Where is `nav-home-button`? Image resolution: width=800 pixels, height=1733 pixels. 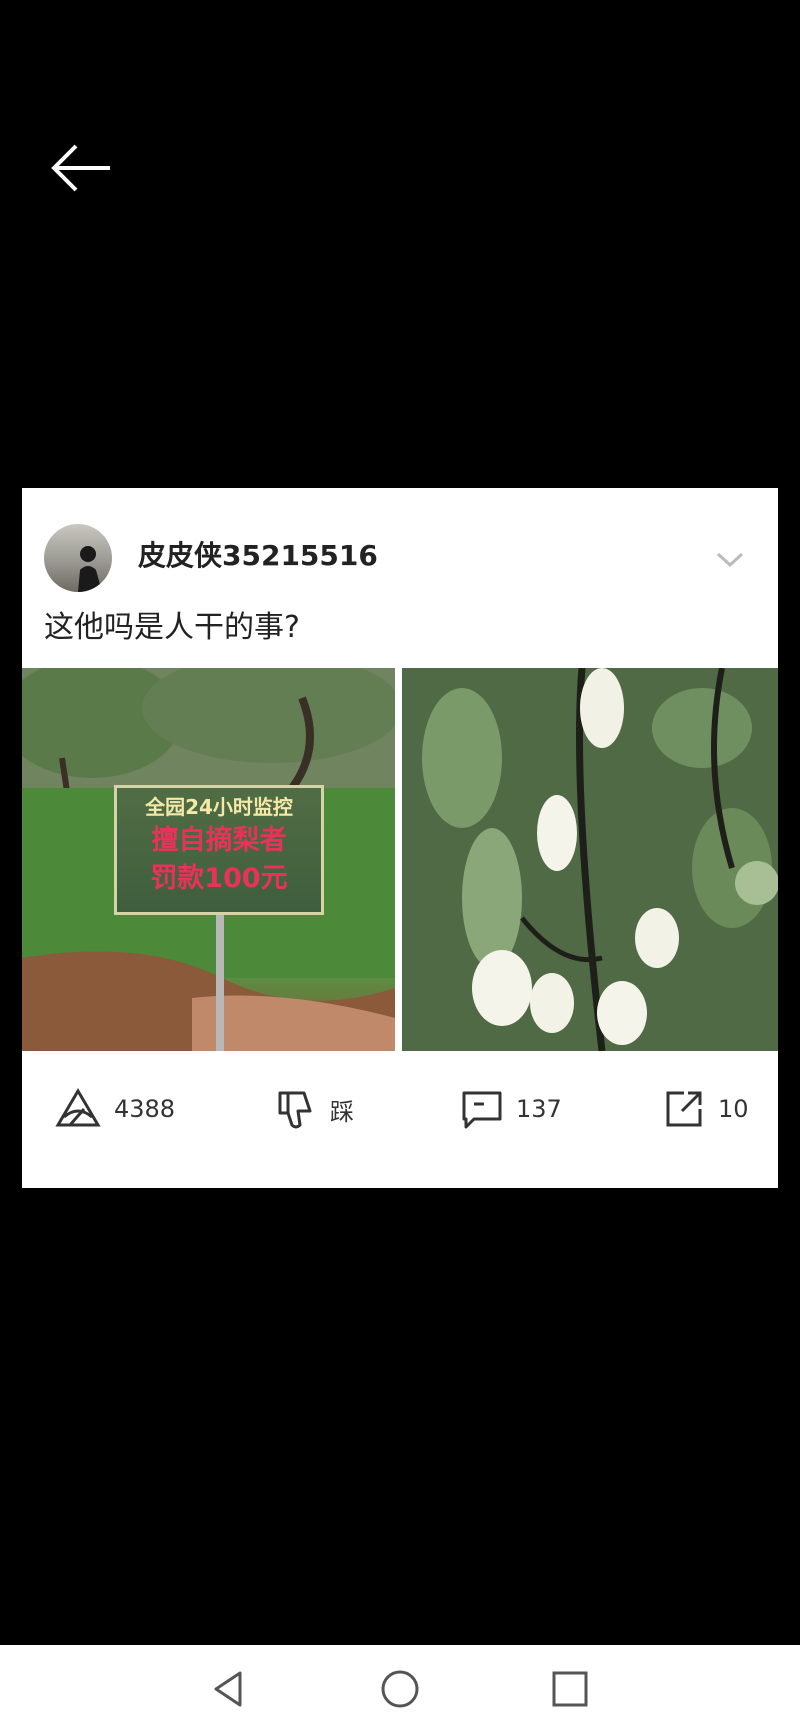
nav-home-button is located at coordinates (400, 1689).